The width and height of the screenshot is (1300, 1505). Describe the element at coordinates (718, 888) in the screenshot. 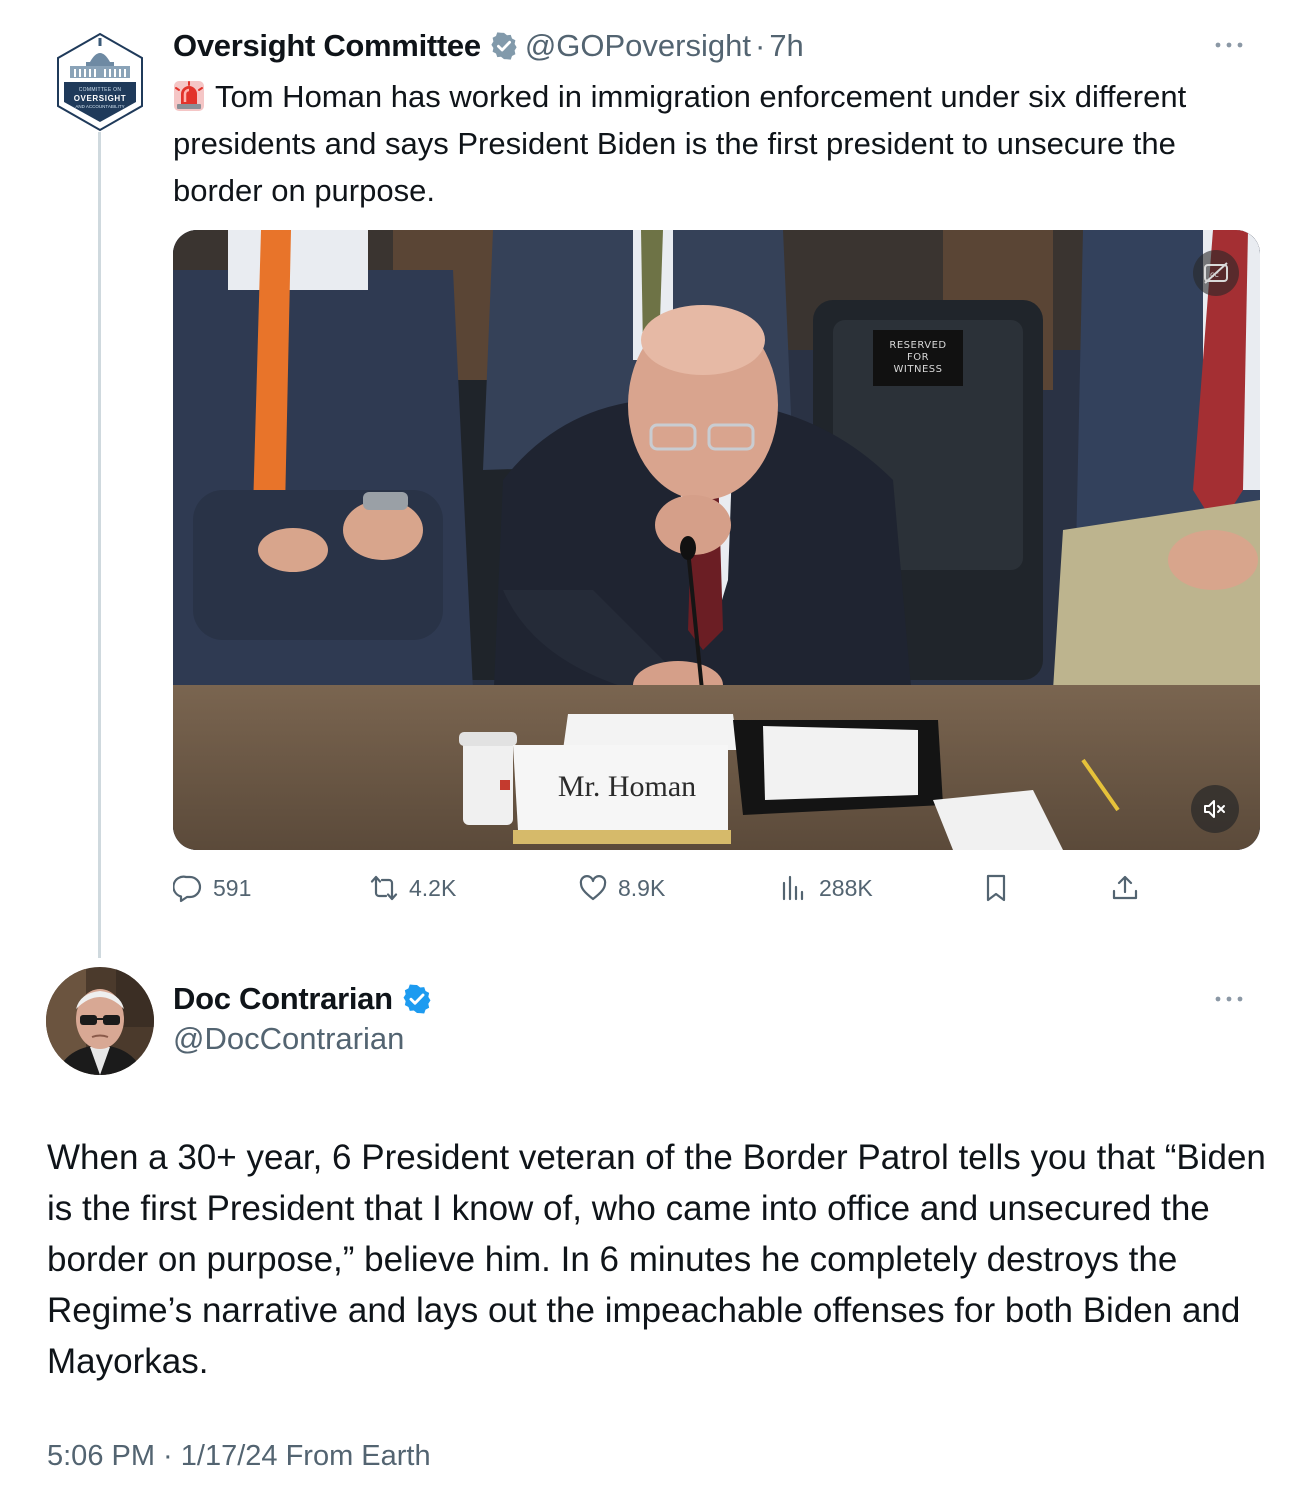

I see `tweet-action-bar: 591 4.2K 8.9K 288K` at that location.